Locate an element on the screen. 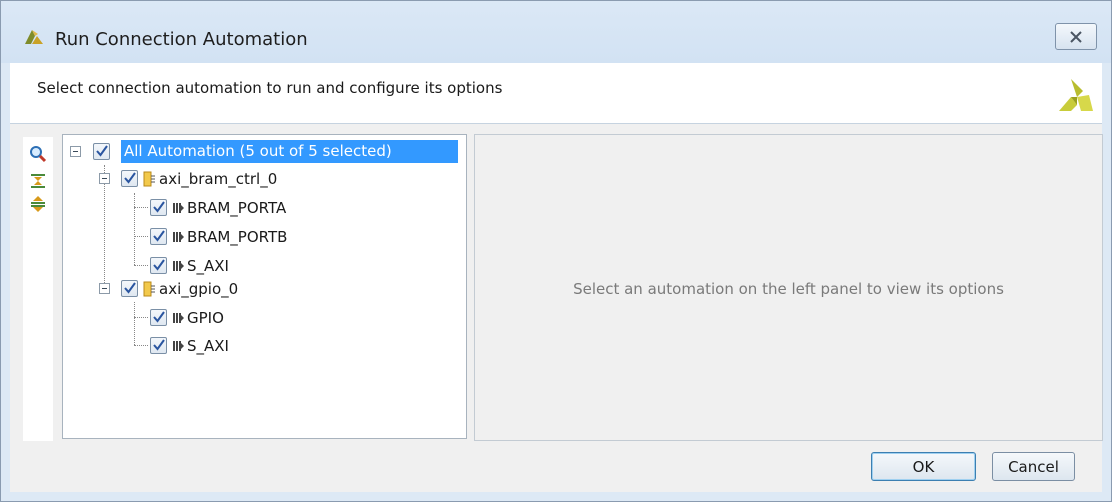 This screenshot has height=502, width=1112. node-label: axi_bram_ctrl_0 is located at coordinates (218, 179).